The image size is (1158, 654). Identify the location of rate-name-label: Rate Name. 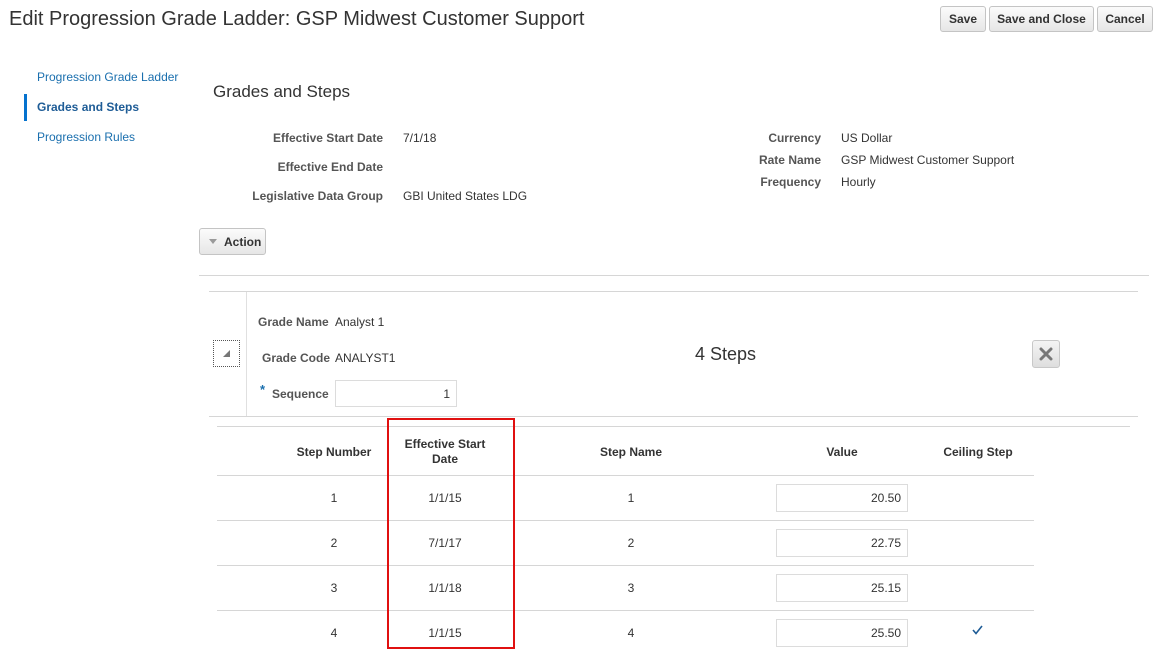
(789, 160).